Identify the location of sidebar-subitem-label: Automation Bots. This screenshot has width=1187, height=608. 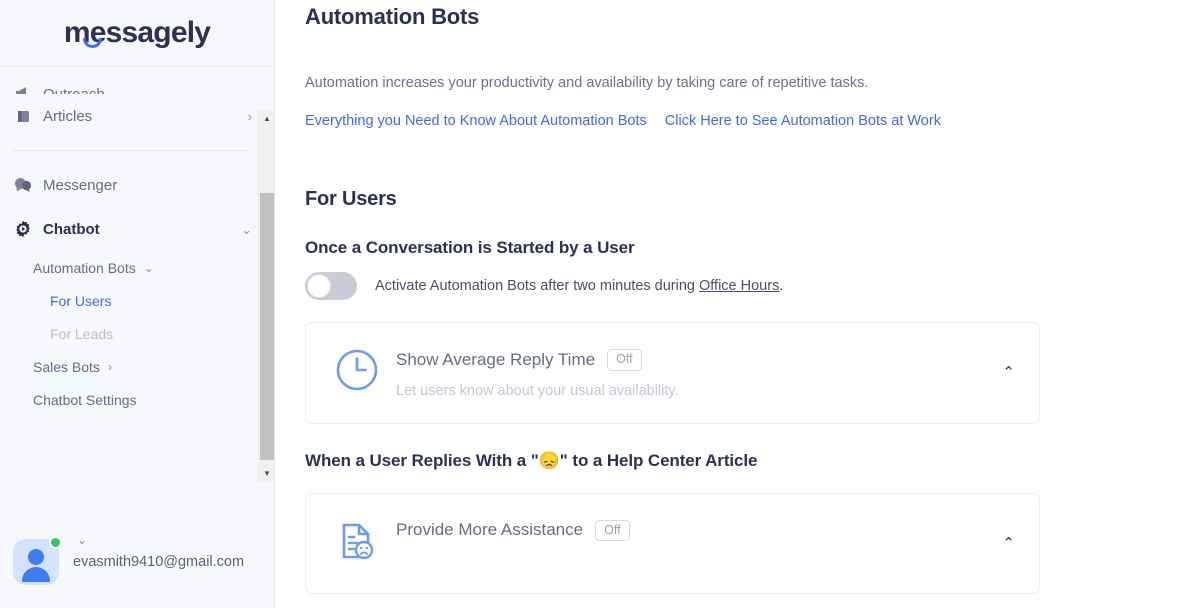
(84, 267).